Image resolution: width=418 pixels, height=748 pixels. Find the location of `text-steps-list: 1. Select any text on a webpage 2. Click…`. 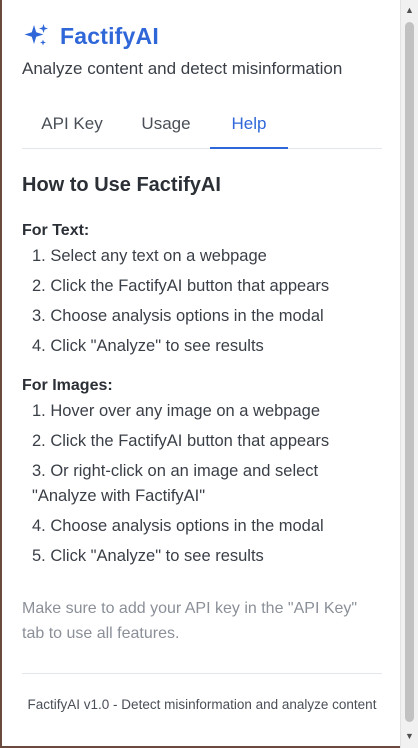

text-steps-list: 1. Select any text on a webpage 2. Click… is located at coordinates (204, 301).